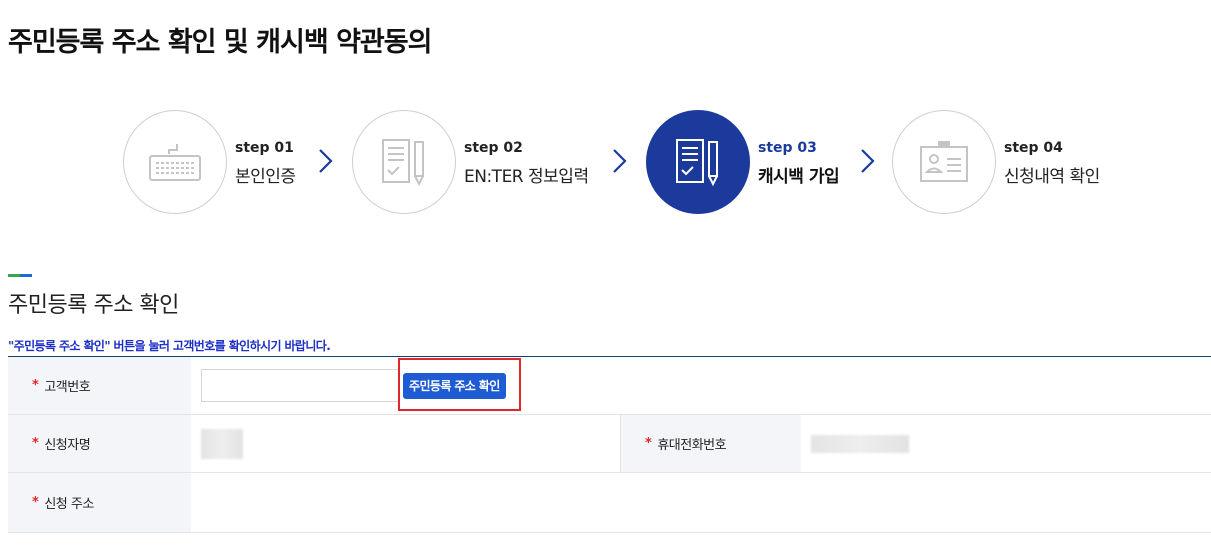 The height and width of the screenshot is (556, 1211). Describe the element at coordinates (264, 148) in the screenshot. I see `step-1-number: step 01` at that location.